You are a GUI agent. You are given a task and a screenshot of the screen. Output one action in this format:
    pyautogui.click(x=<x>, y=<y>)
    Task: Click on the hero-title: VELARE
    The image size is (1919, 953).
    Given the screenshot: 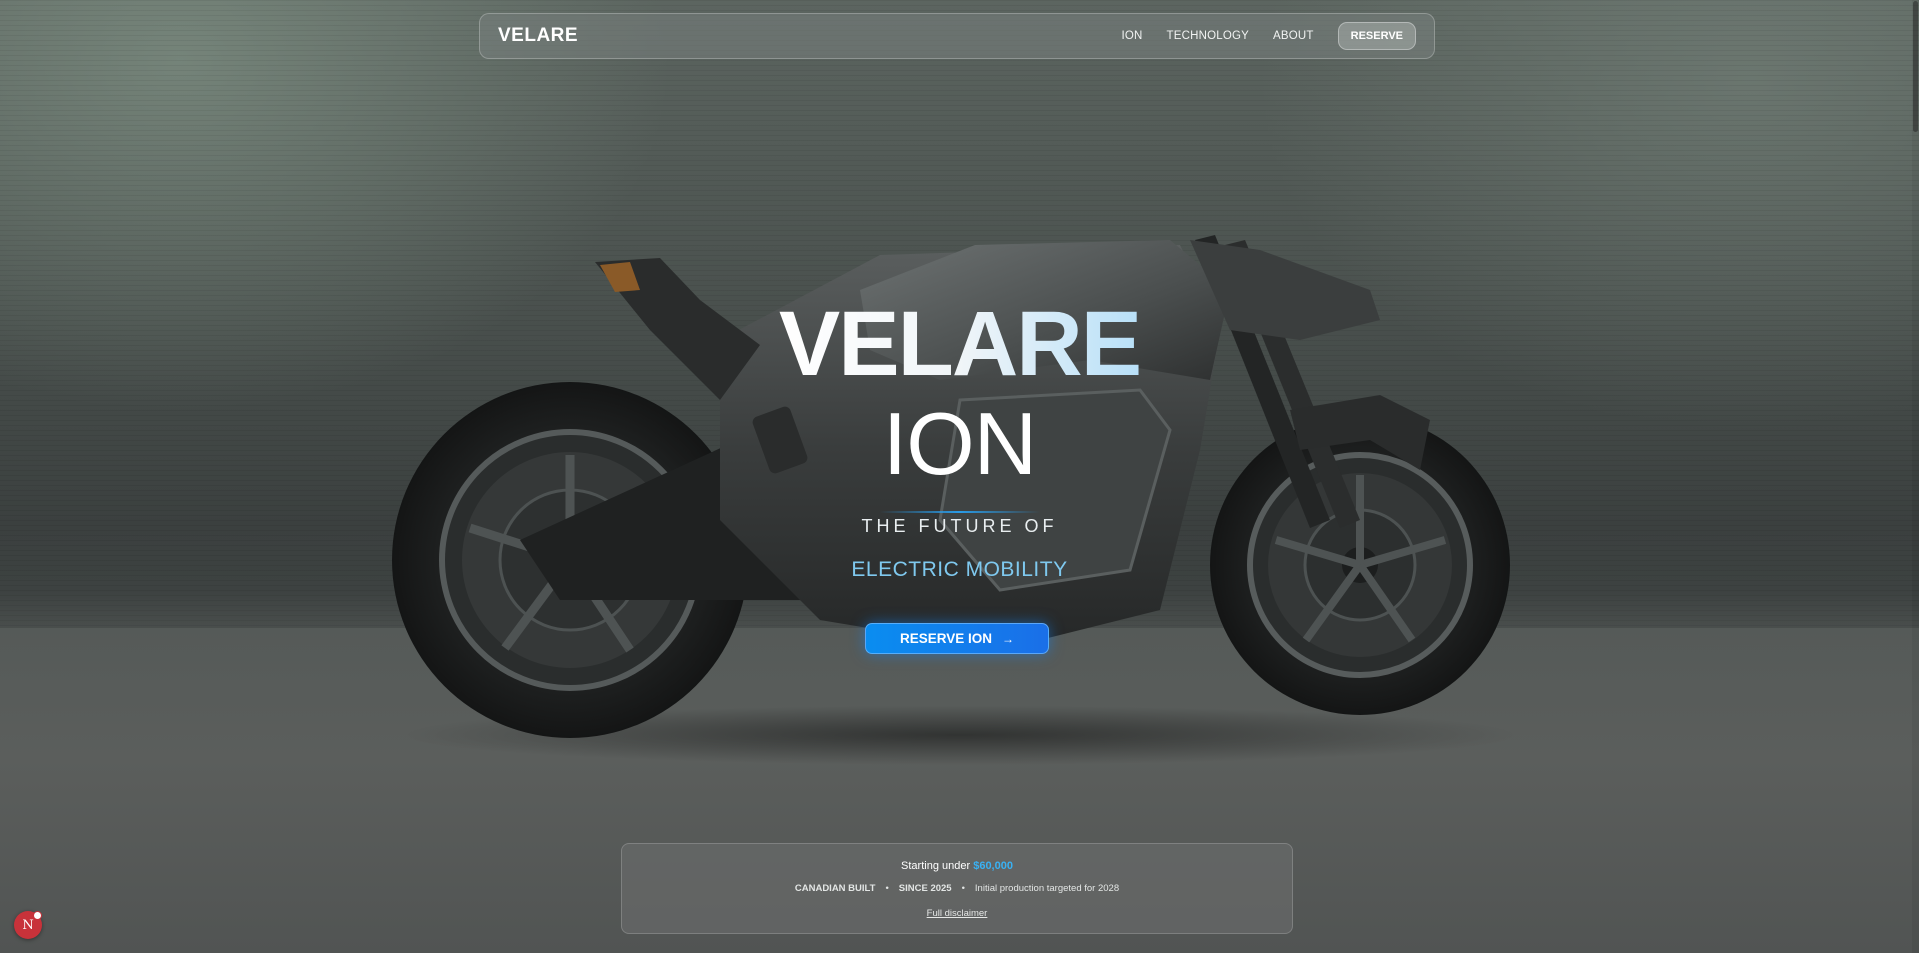 What is the action you would take?
    pyautogui.click(x=960, y=344)
    